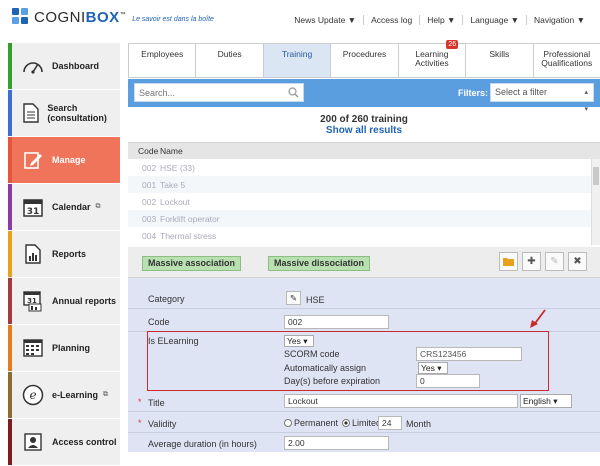  What do you see at coordinates (537, 401) in the screenshot?
I see `language-value: English` at bounding box center [537, 401].